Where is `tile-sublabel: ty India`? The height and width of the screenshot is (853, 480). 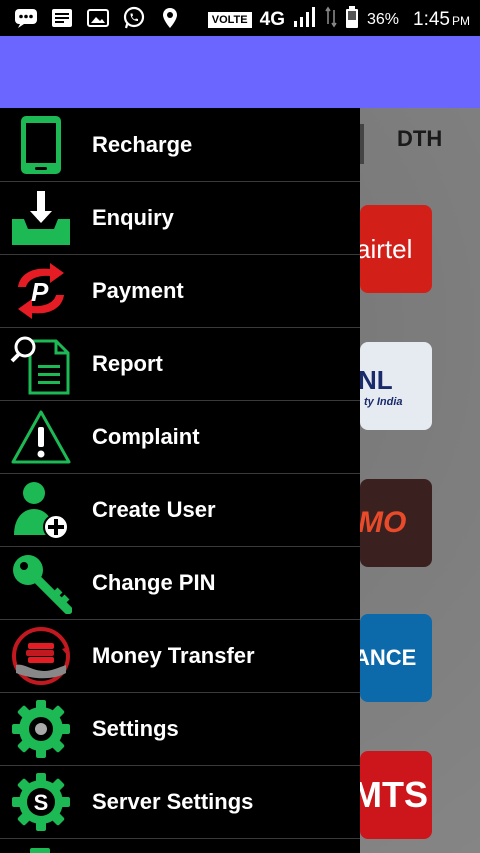 tile-sublabel: ty India is located at coordinates (383, 401).